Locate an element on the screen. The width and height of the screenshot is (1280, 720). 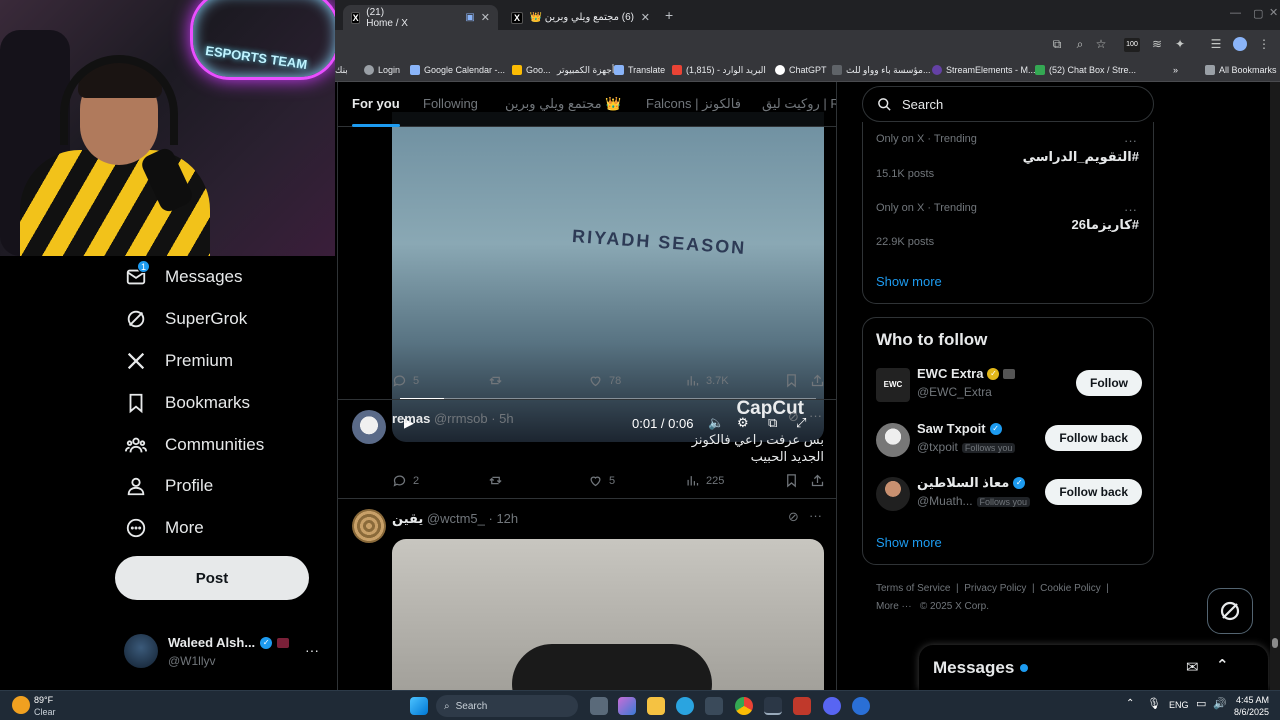
network-icon: ▭ is located at coordinates (1201, 703).